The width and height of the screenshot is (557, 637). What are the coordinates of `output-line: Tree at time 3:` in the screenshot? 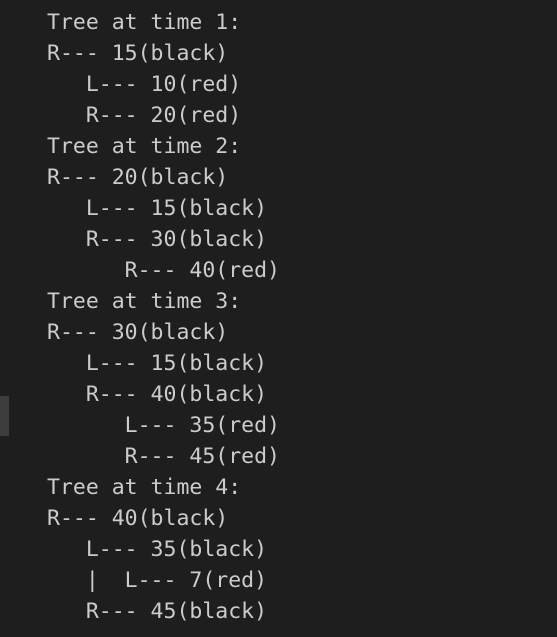 It's located at (144, 301).